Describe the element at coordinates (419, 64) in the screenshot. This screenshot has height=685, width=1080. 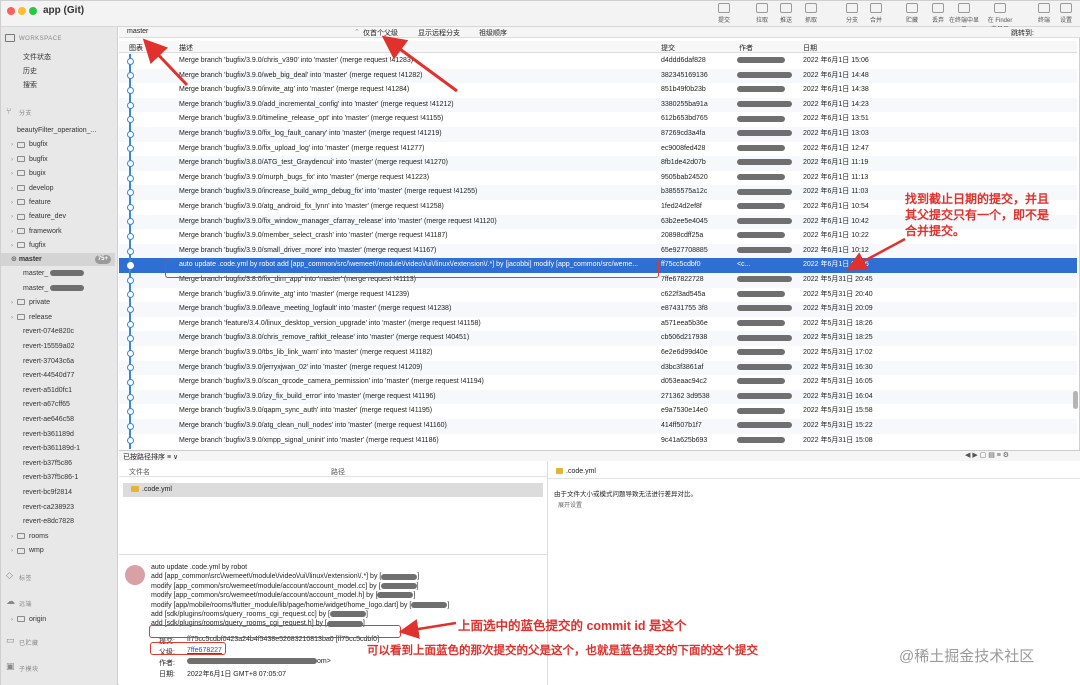
I see `arrow-to-parent-mode` at that location.